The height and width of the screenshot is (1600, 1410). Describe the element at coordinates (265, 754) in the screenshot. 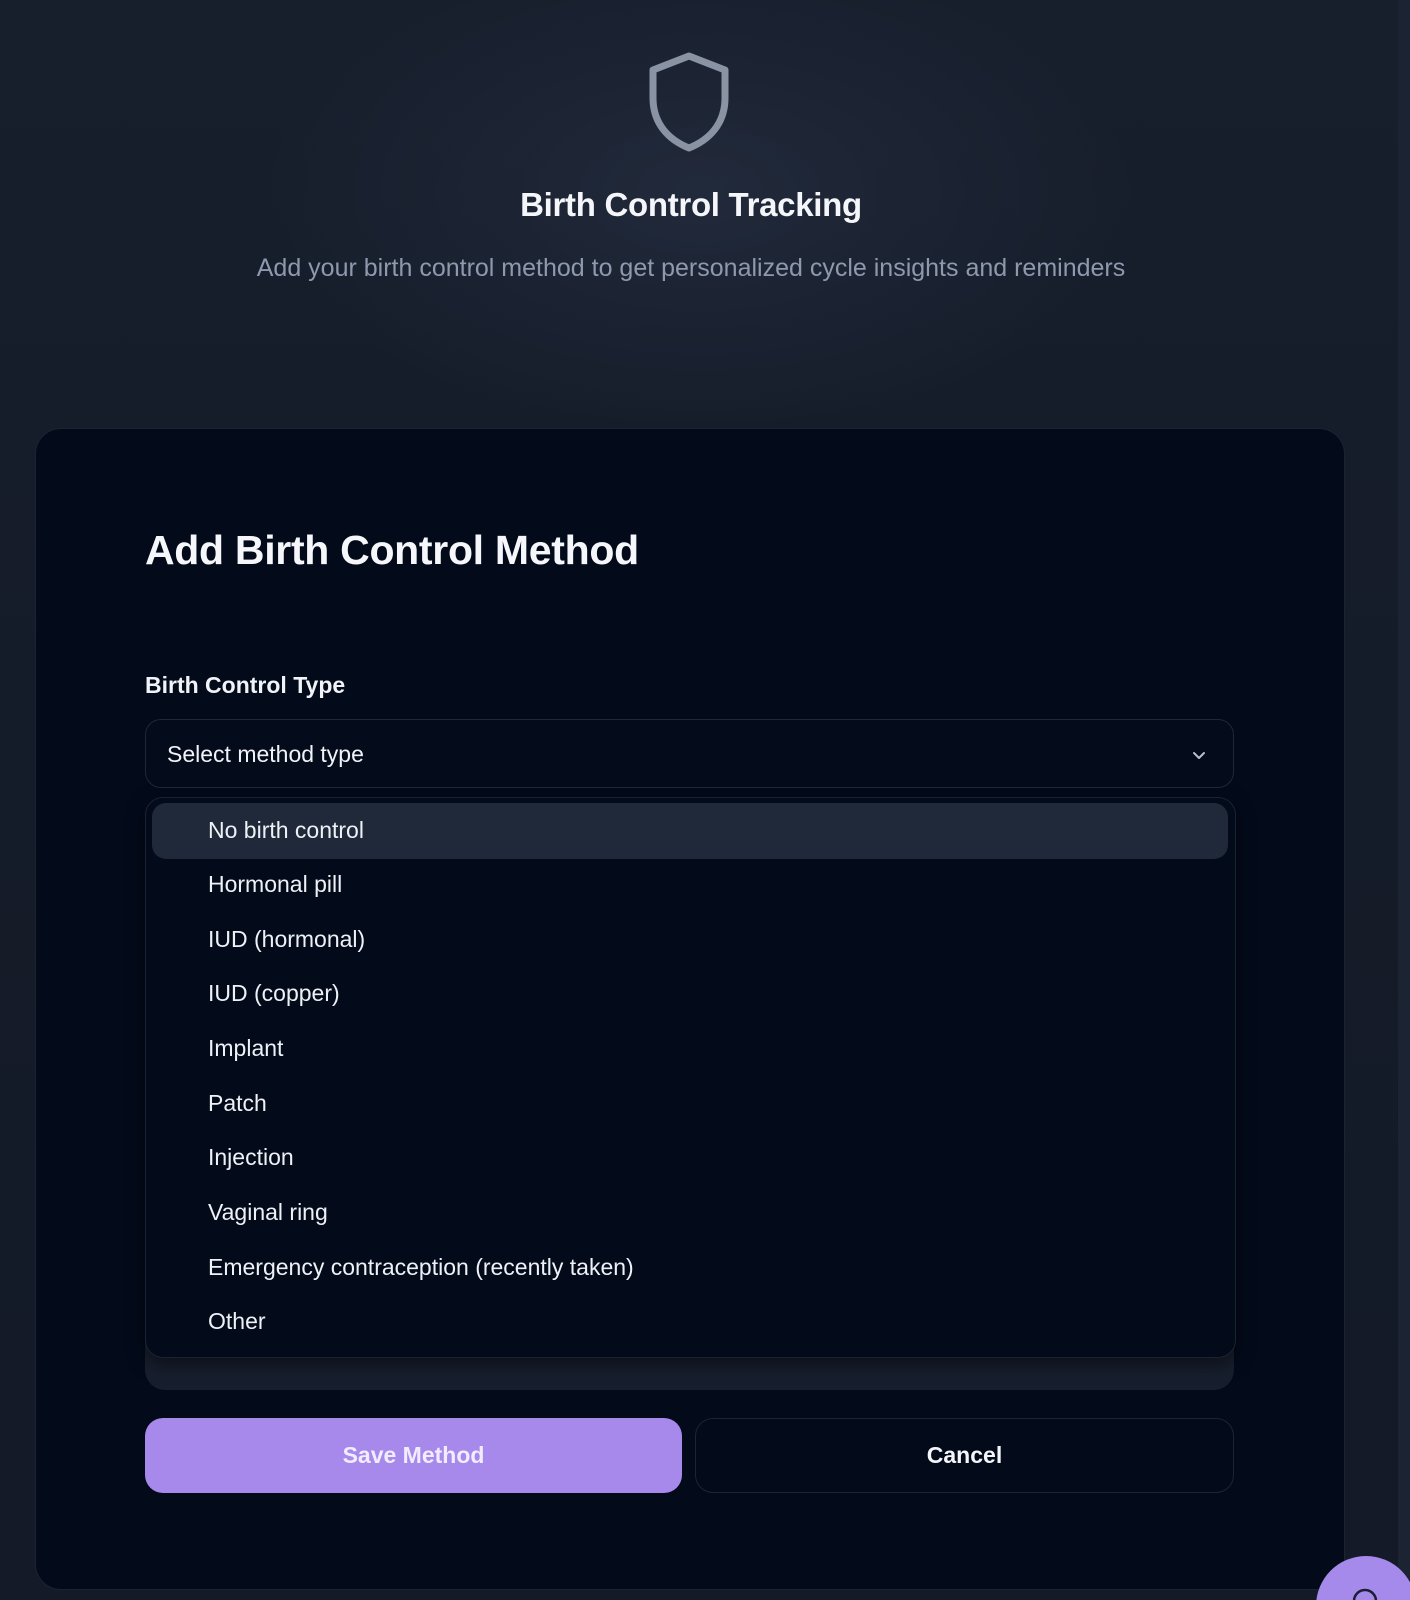

I see `select-placeholder: Select method type` at that location.